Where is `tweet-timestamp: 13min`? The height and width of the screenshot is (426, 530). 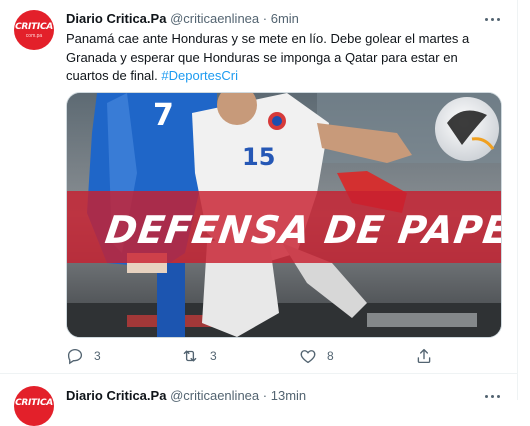
tweet-timestamp: 13min is located at coordinates (288, 395).